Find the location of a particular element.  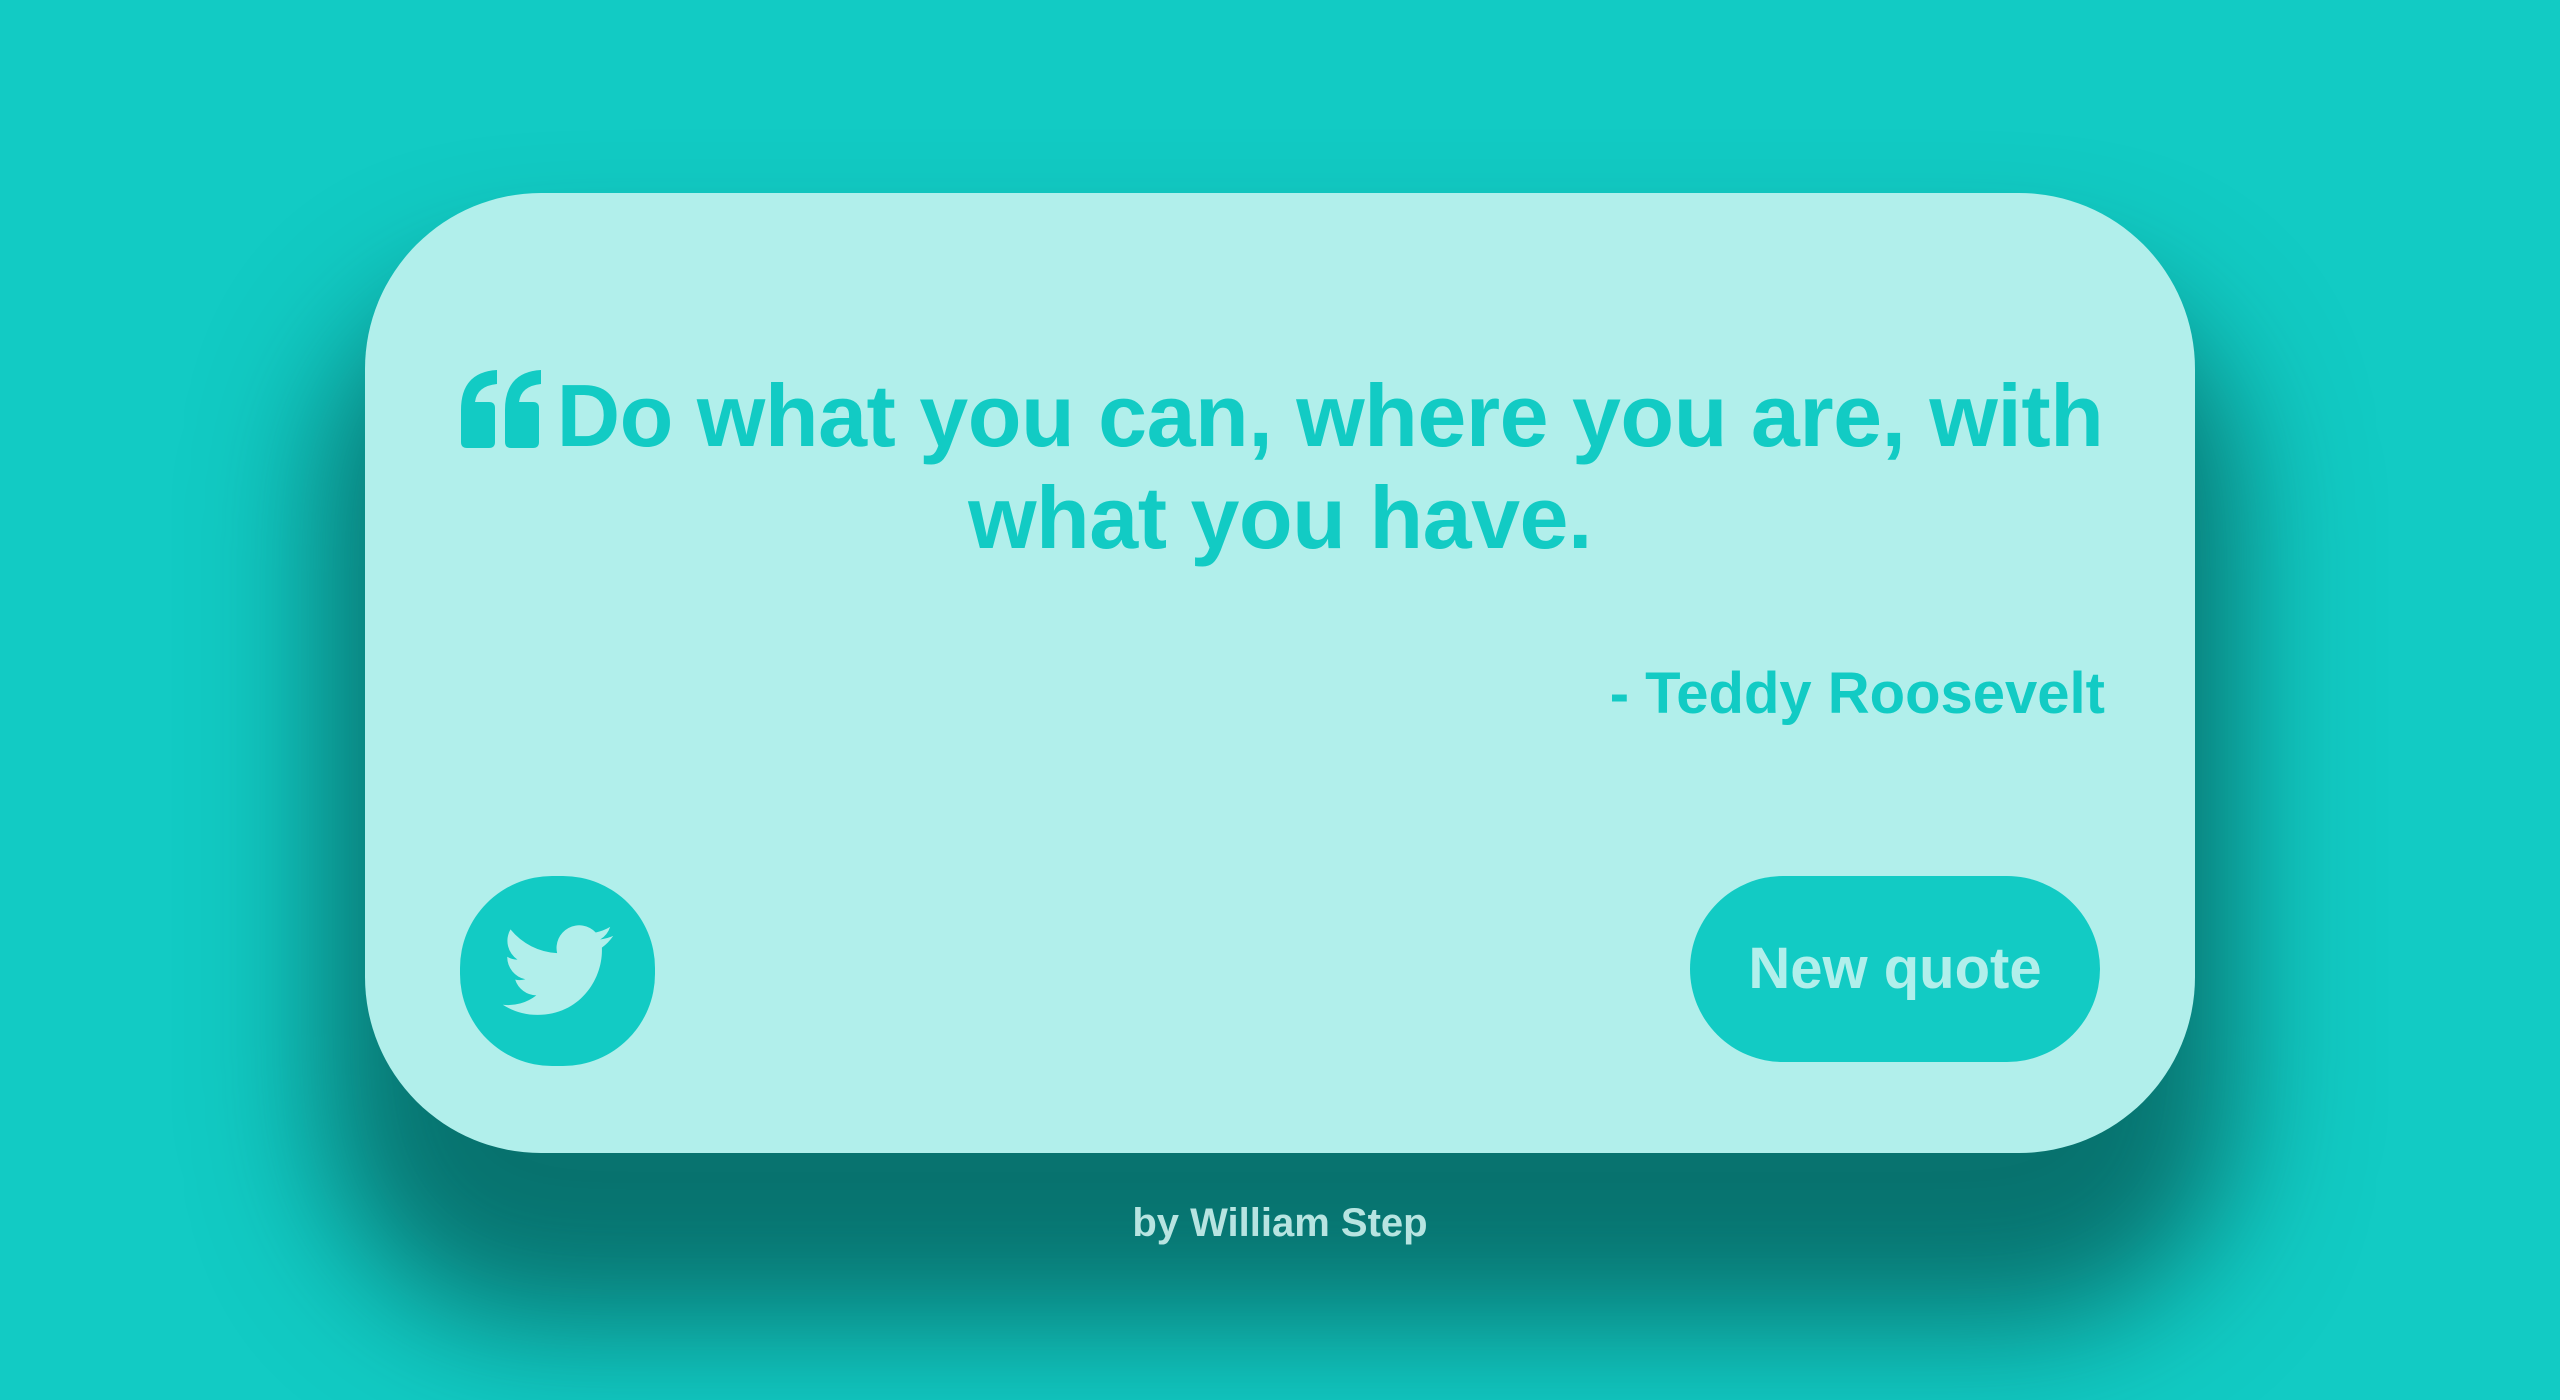

tweet-button is located at coordinates (557, 971).